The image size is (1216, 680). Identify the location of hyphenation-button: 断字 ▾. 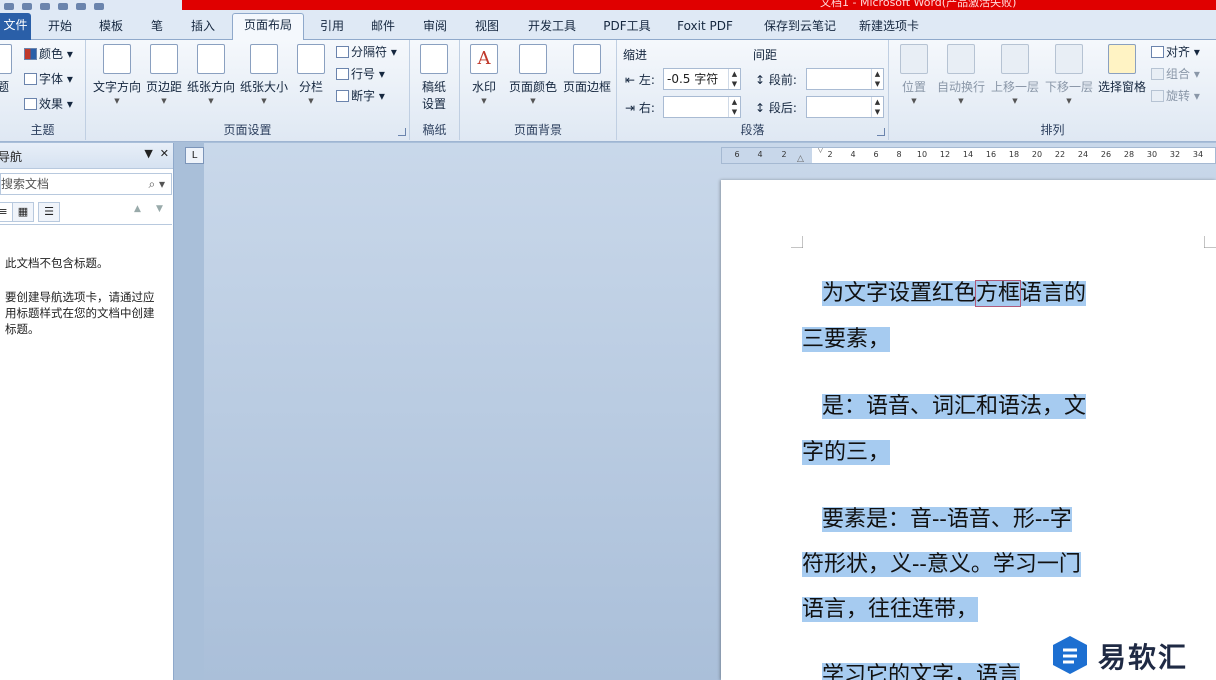
(360, 96).